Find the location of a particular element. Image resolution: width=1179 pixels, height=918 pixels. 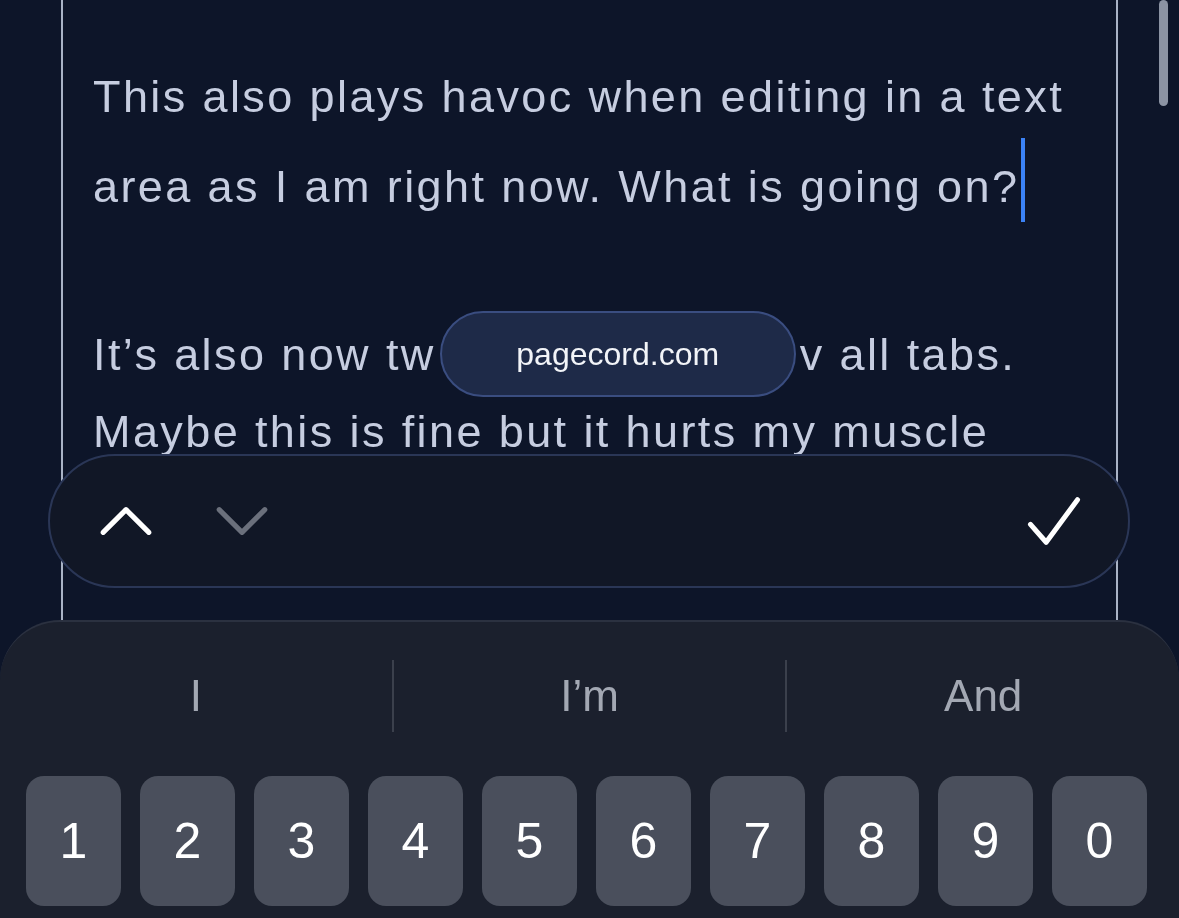

keyboard-key: 7 is located at coordinates (757, 841).